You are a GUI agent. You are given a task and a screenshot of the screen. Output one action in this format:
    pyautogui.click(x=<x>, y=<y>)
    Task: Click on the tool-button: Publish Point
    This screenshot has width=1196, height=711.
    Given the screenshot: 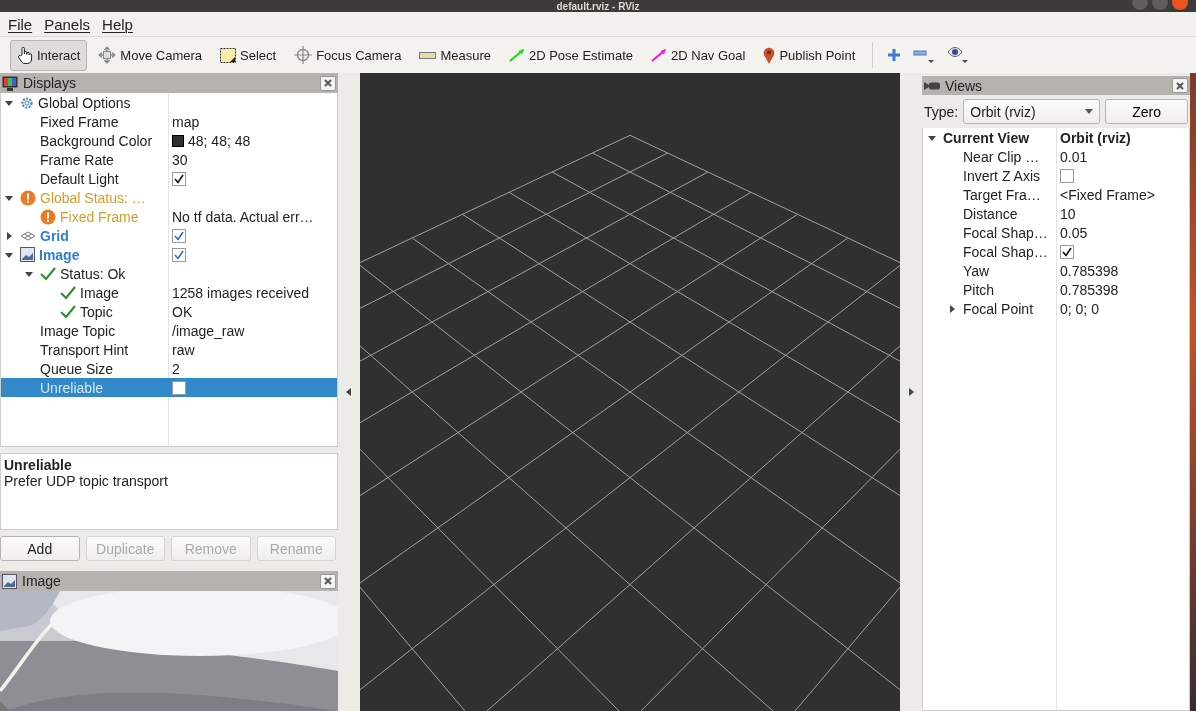 What is the action you would take?
    pyautogui.click(x=809, y=55)
    